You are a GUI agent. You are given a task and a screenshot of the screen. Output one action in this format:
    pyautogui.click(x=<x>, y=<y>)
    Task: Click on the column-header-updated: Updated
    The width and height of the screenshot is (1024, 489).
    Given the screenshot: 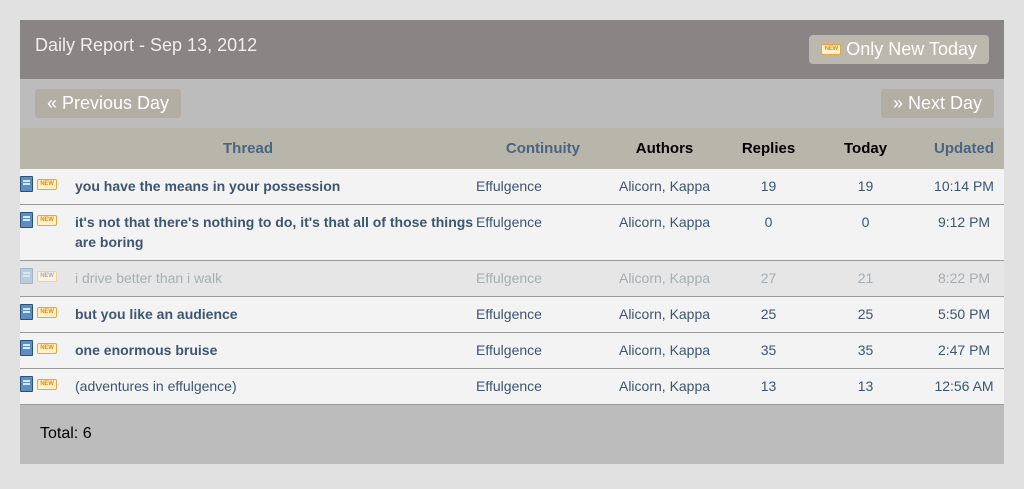 What is the action you would take?
    pyautogui.click(x=964, y=148)
    